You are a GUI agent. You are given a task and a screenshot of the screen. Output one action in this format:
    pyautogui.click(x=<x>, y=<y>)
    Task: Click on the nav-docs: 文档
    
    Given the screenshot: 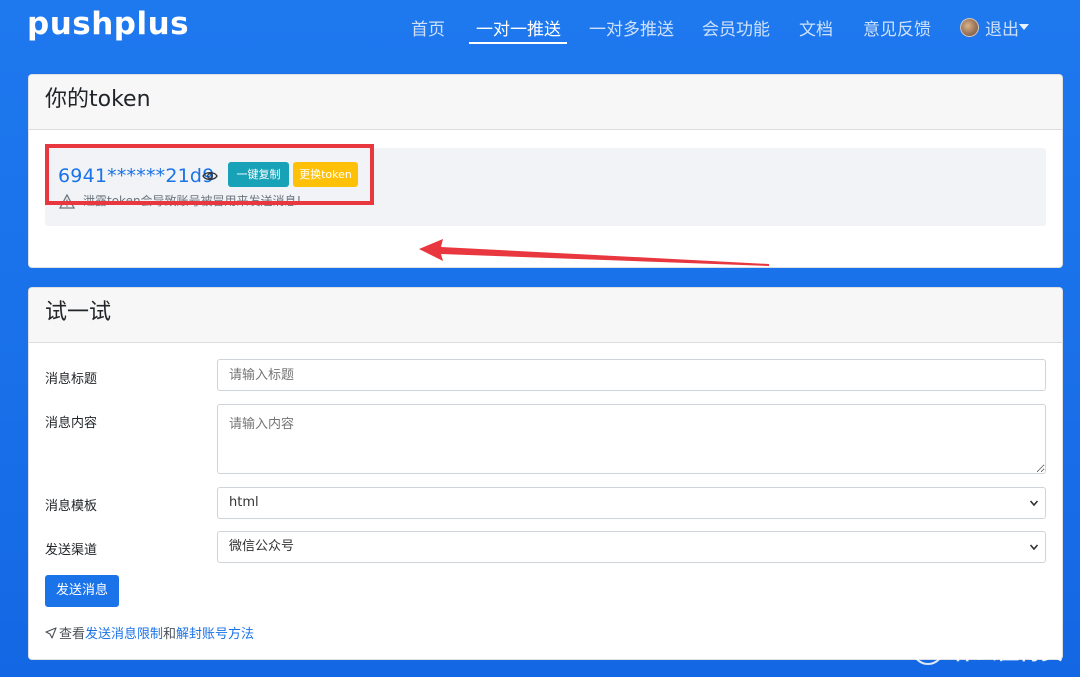 What is the action you would take?
    pyautogui.click(x=816, y=27)
    